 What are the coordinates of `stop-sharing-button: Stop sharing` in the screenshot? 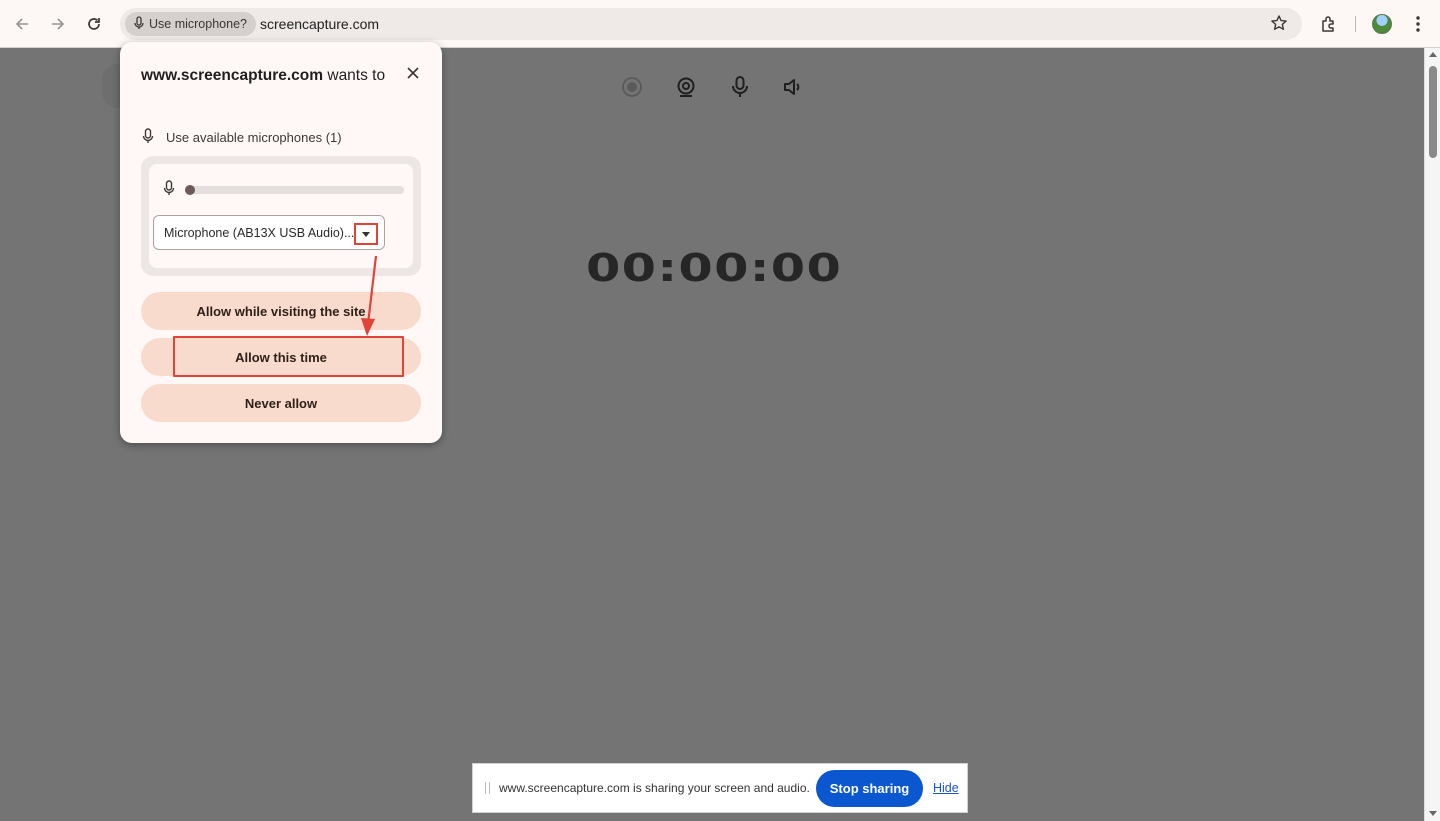 It's located at (869, 788).